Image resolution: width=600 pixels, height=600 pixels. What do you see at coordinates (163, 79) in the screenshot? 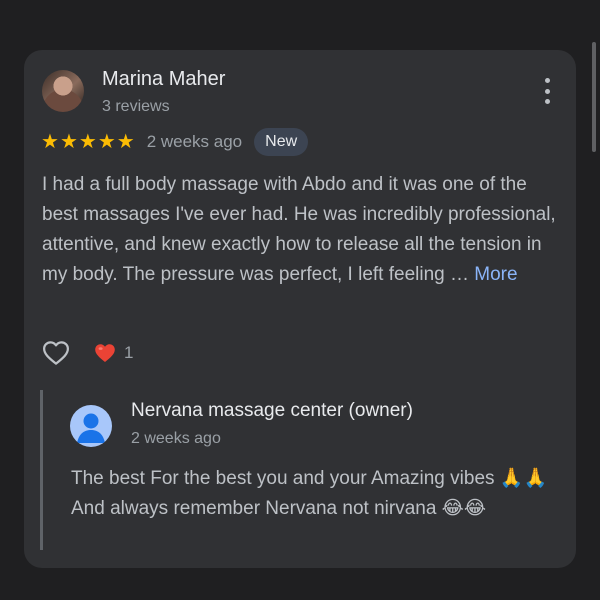
I see `reviewer-name: Marina Maher` at bounding box center [163, 79].